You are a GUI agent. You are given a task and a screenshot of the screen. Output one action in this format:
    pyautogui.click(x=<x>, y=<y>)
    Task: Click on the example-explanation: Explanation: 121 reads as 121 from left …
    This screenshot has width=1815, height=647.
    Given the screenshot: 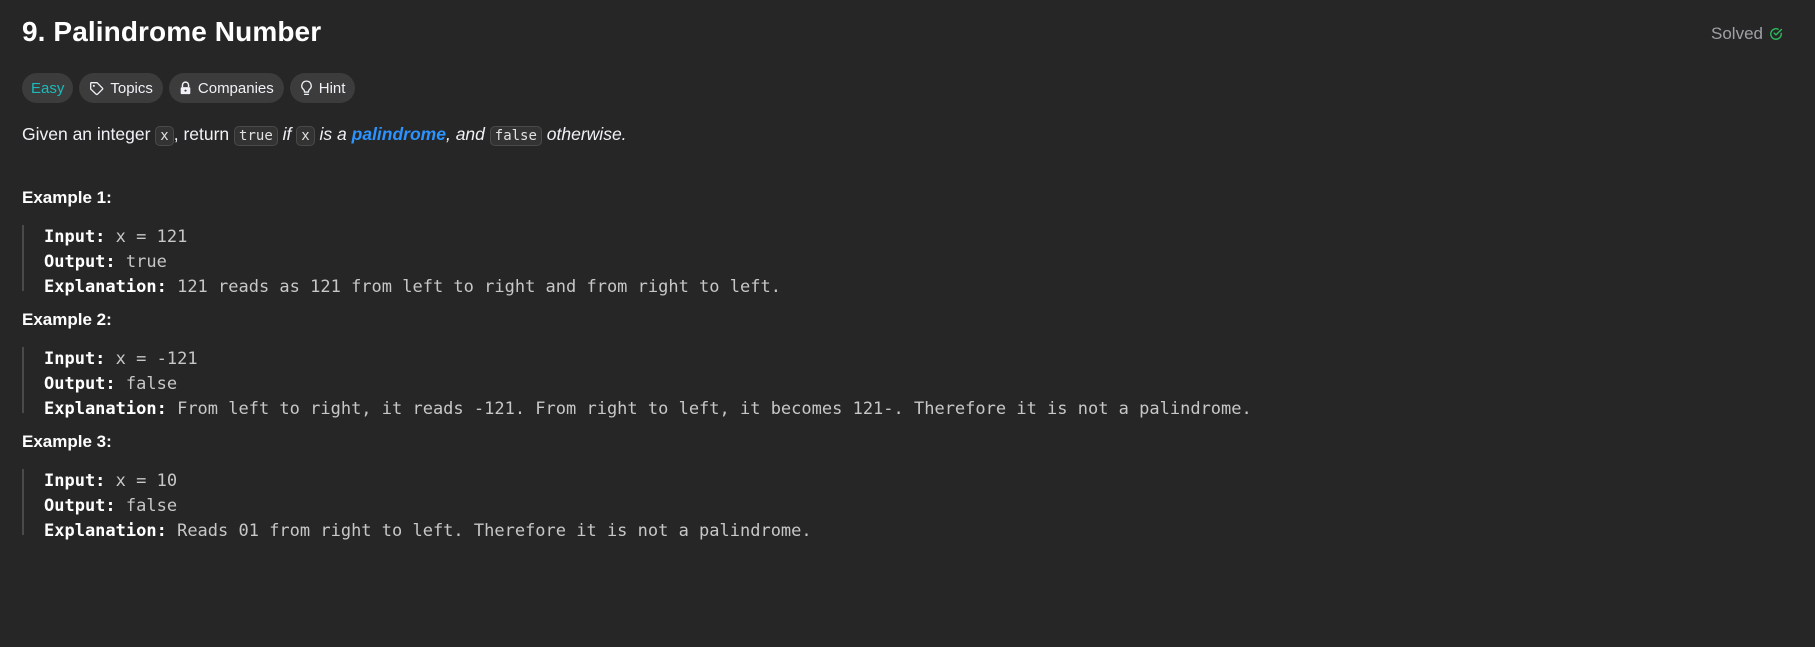 What is the action you would take?
    pyautogui.click(x=412, y=287)
    